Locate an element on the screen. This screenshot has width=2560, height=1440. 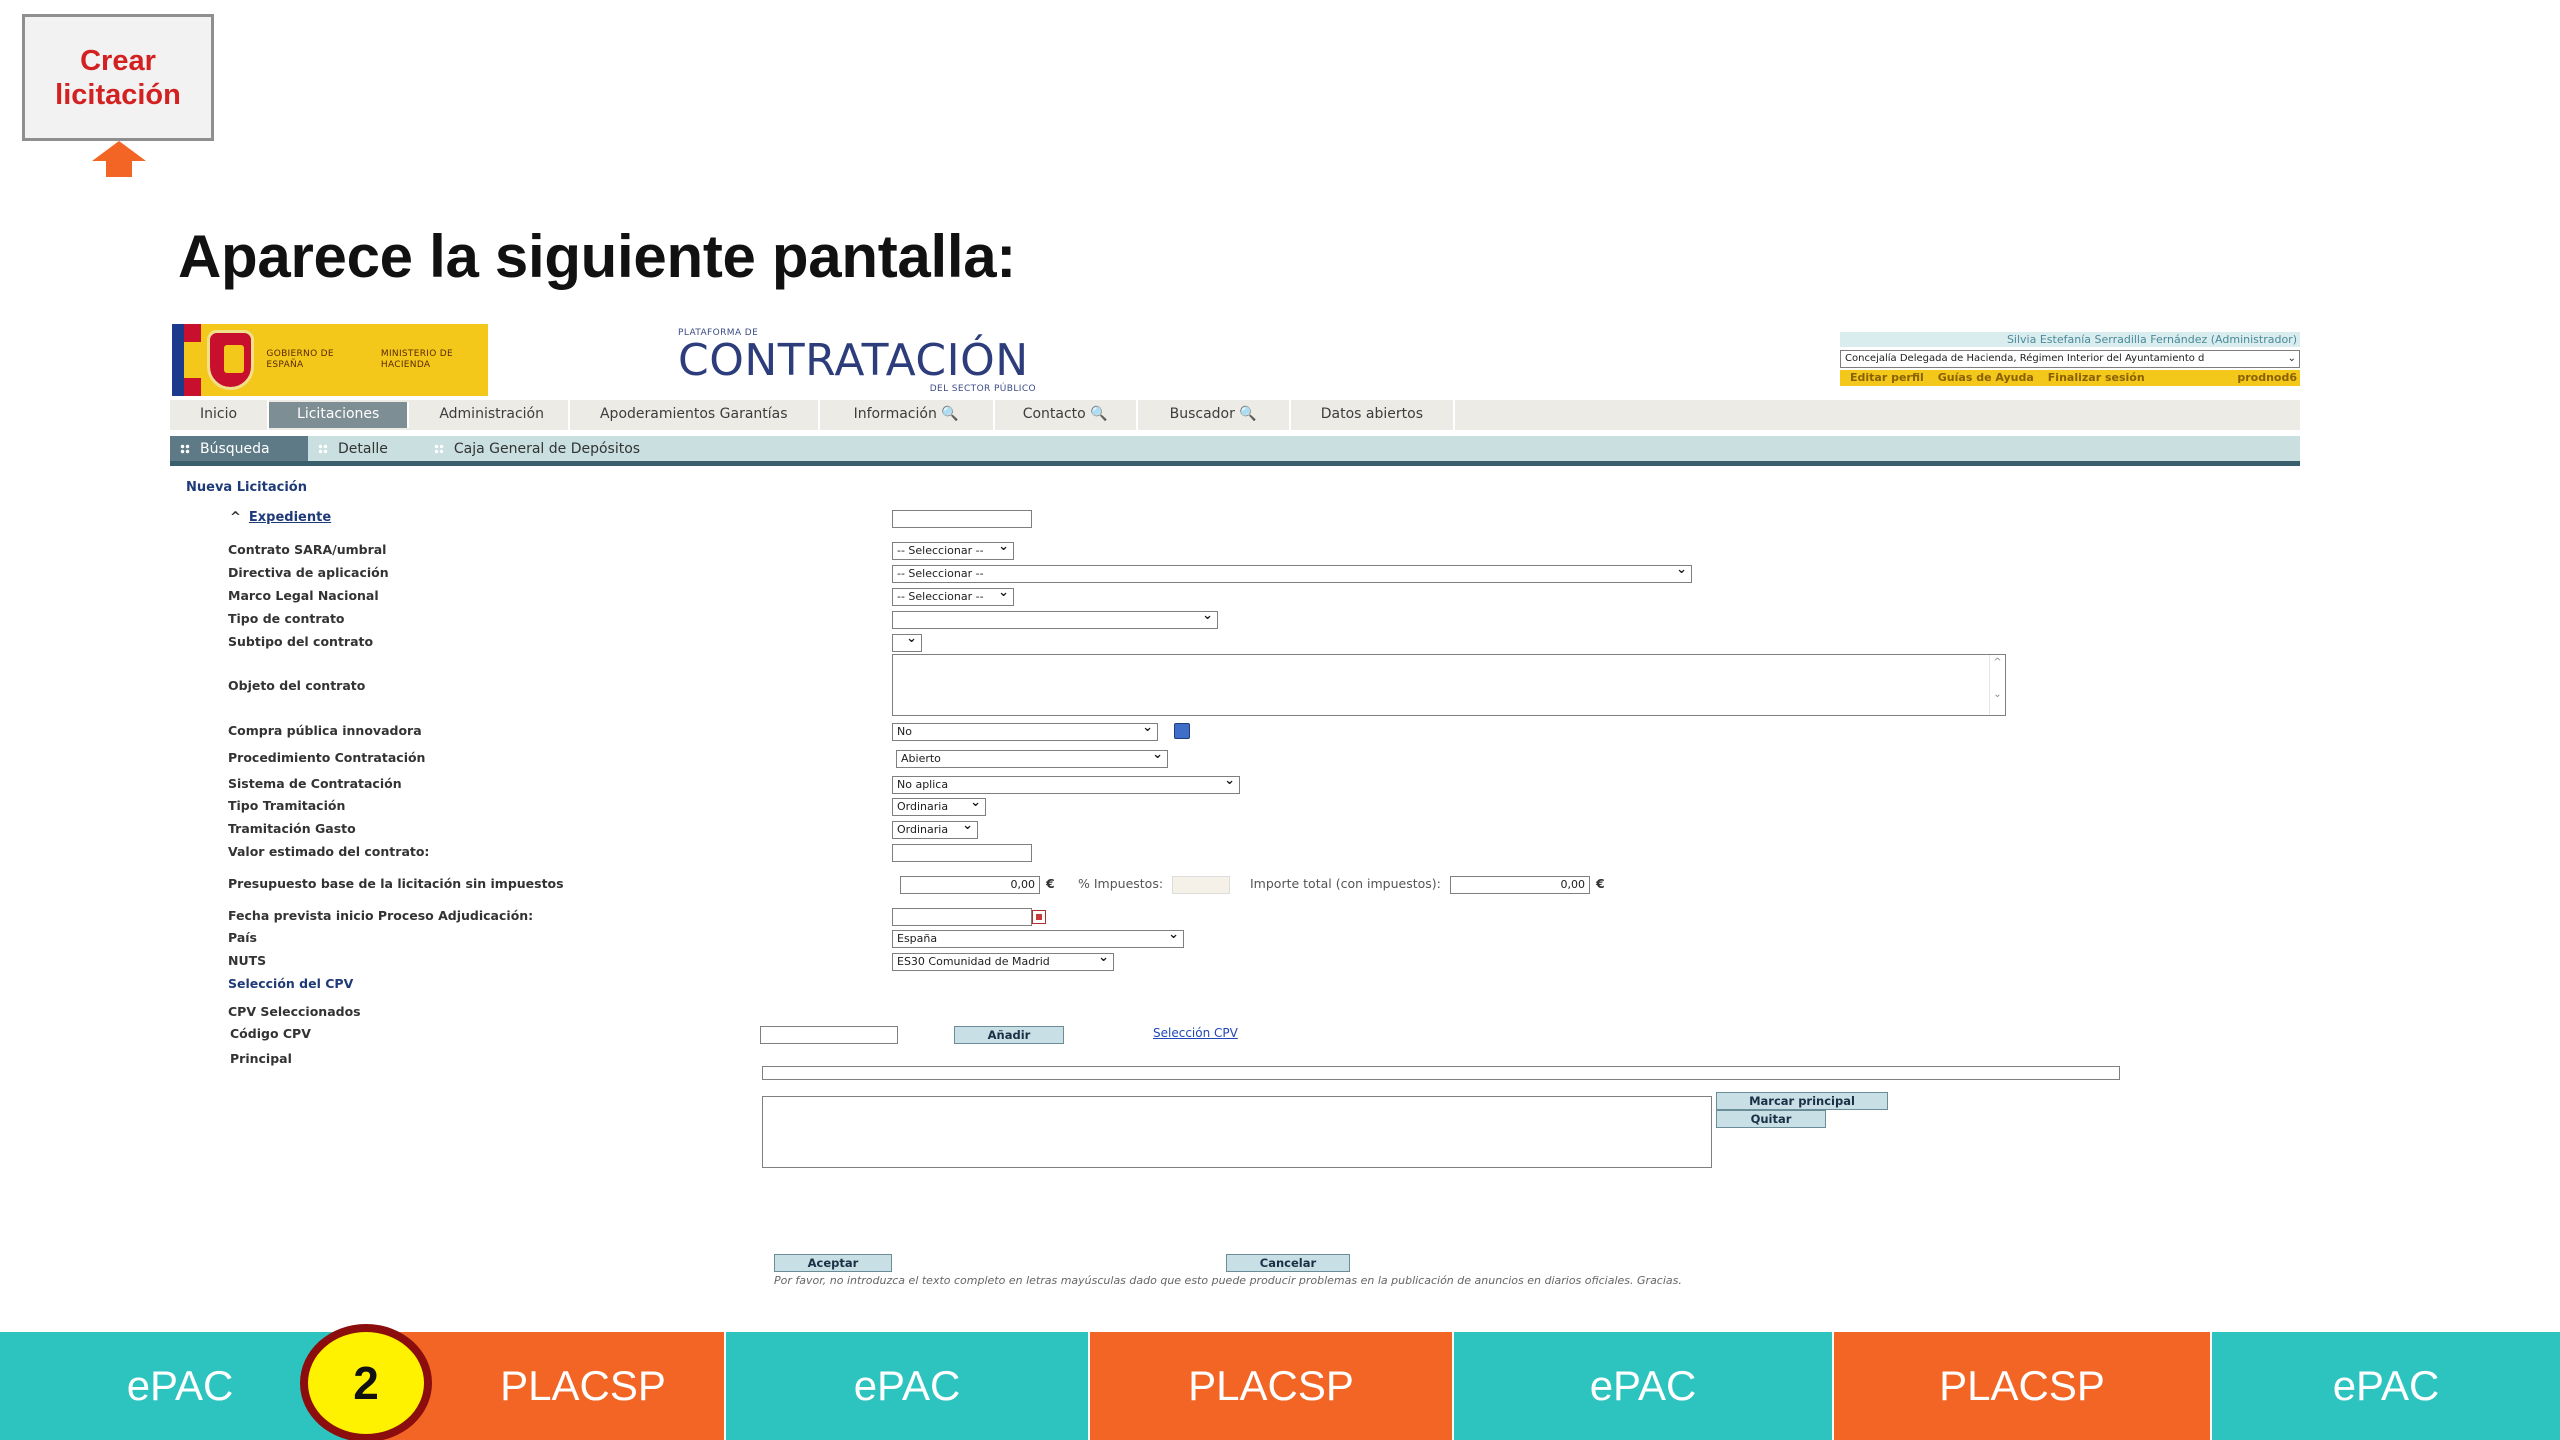
procedimiento-select: Abierto is located at coordinates (1032, 759).